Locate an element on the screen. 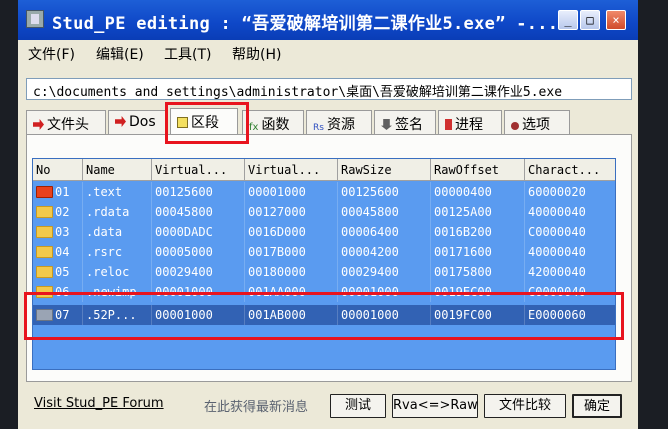 The height and width of the screenshot is (429, 668). app-icon is located at coordinates (35, 19).